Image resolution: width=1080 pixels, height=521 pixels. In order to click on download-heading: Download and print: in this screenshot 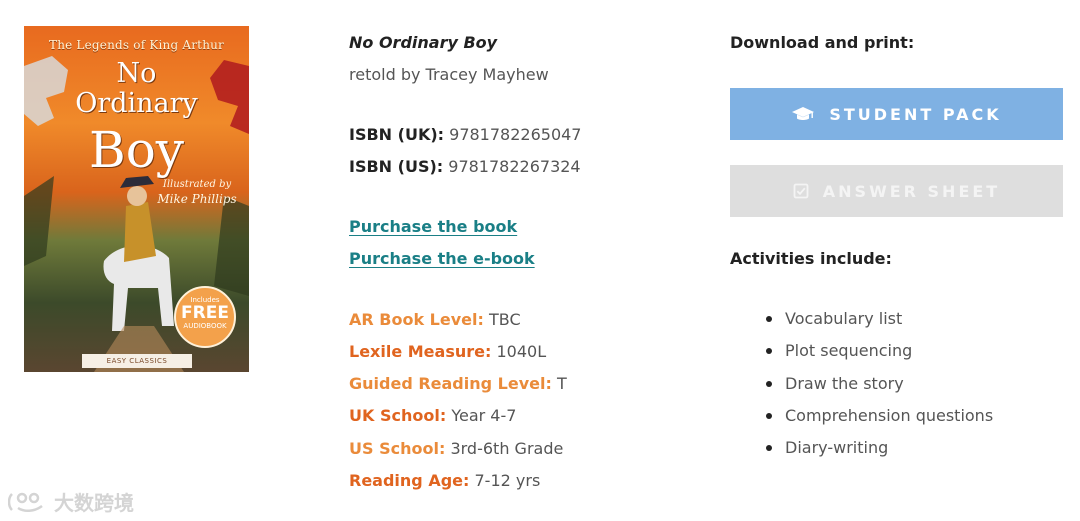, I will do `click(822, 42)`.